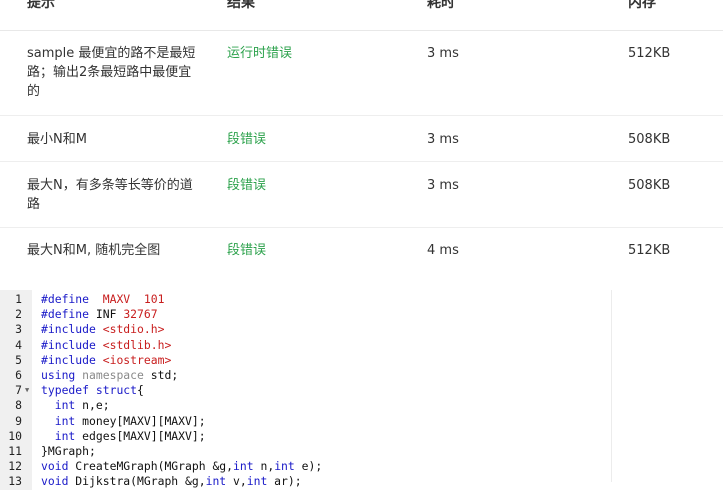 The height and width of the screenshot is (490, 723). Describe the element at coordinates (130, 420) in the screenshot. I see `code-line: int money[MAXV][MAXV];` at that location.